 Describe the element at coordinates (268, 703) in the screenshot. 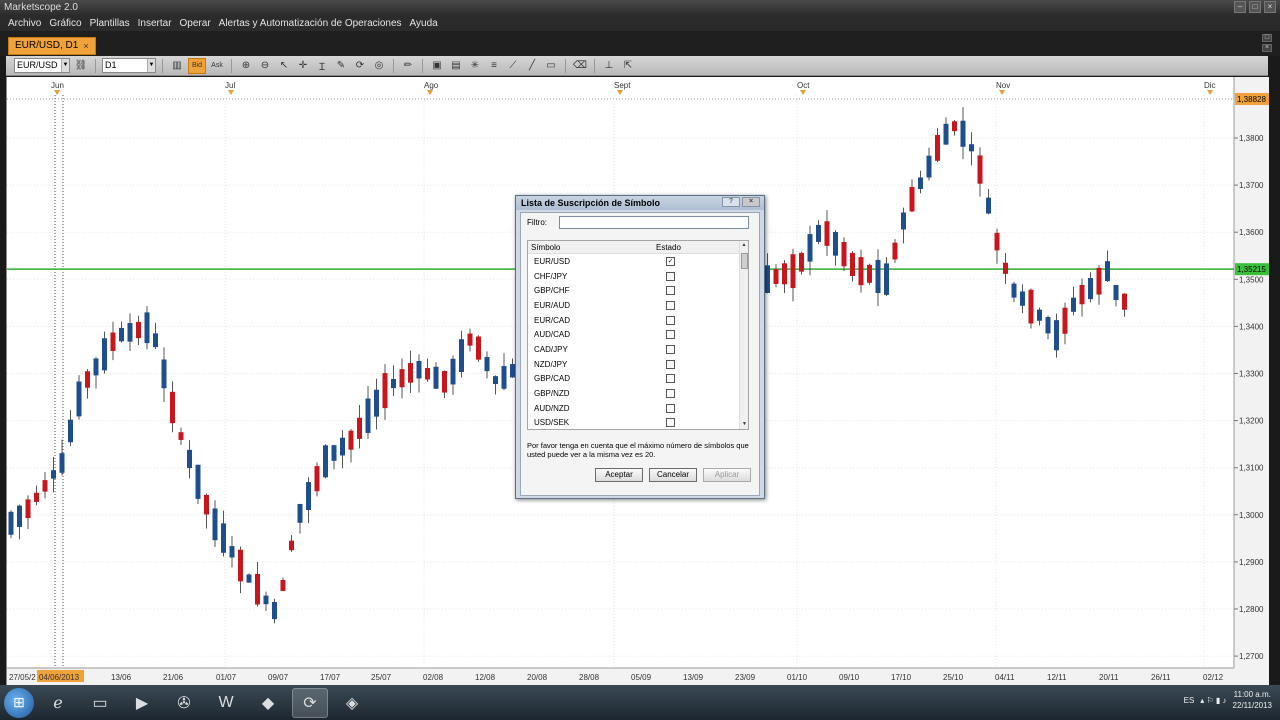

I see `app-icon: ◆` at that location.